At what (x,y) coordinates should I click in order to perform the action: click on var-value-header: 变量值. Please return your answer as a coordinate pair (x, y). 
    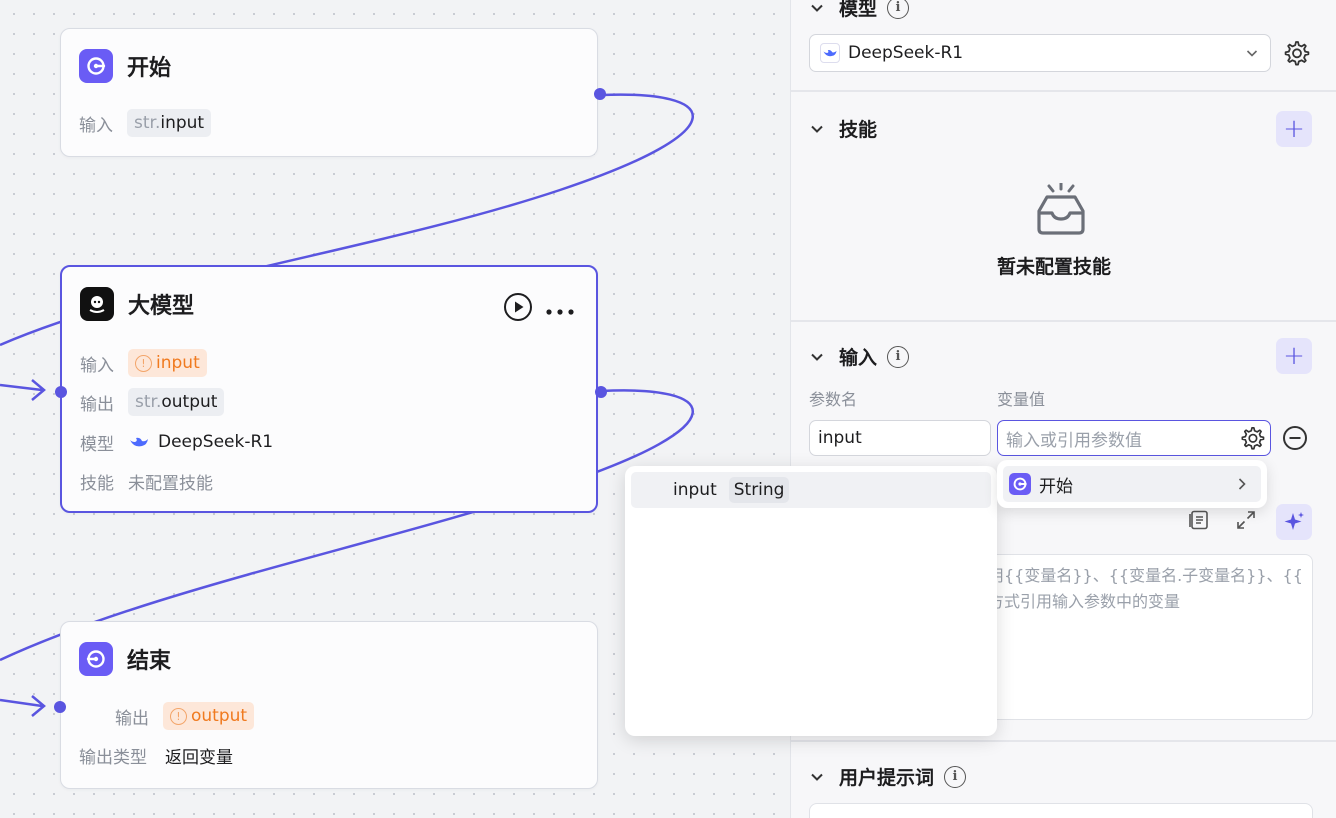
    Looking at the image, I should click on (1021, 399).